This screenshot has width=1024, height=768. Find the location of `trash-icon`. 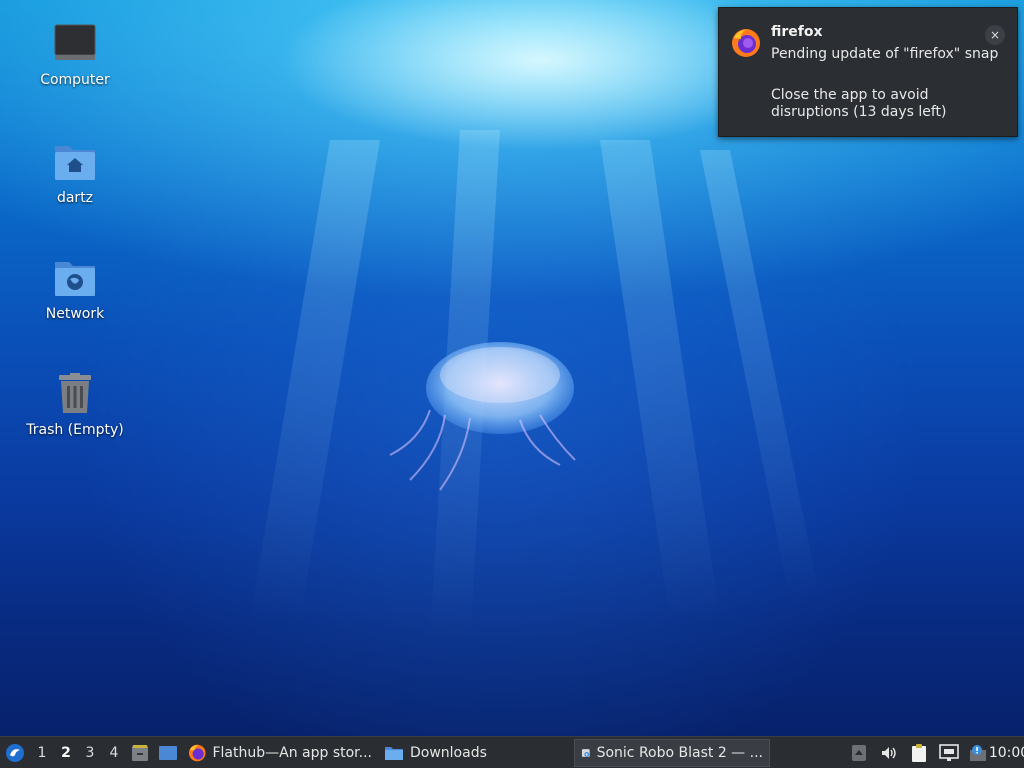

trash-icon is located at coordinates (75, 394).